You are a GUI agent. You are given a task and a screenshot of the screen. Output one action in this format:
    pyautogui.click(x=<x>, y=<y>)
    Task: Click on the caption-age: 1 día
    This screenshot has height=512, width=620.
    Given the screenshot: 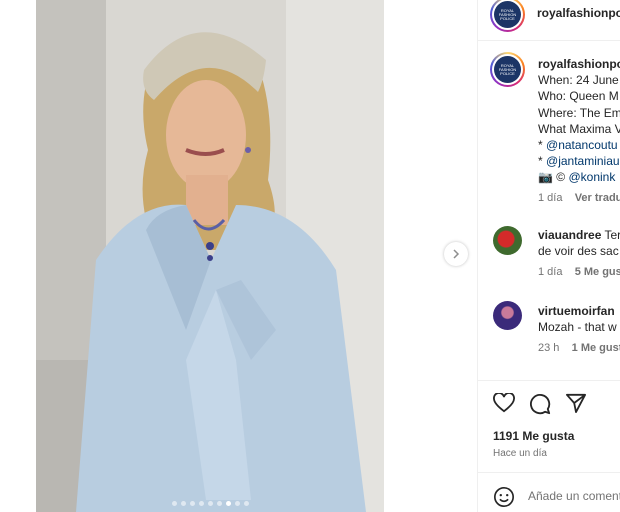 What is the action you would take?
    pyautogui.click(x=550, y=198)
    